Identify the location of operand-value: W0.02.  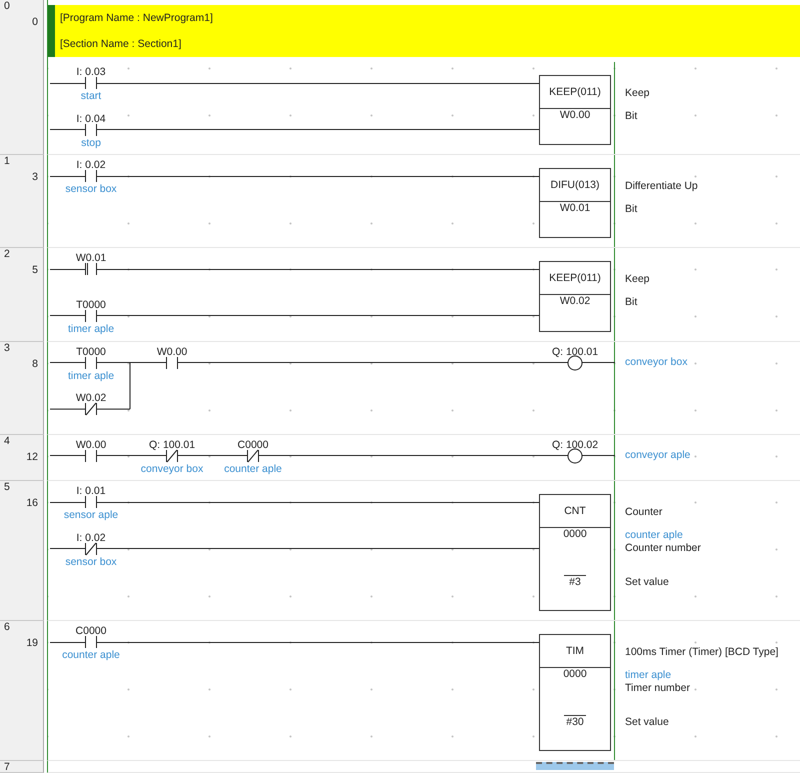
(575, 301).